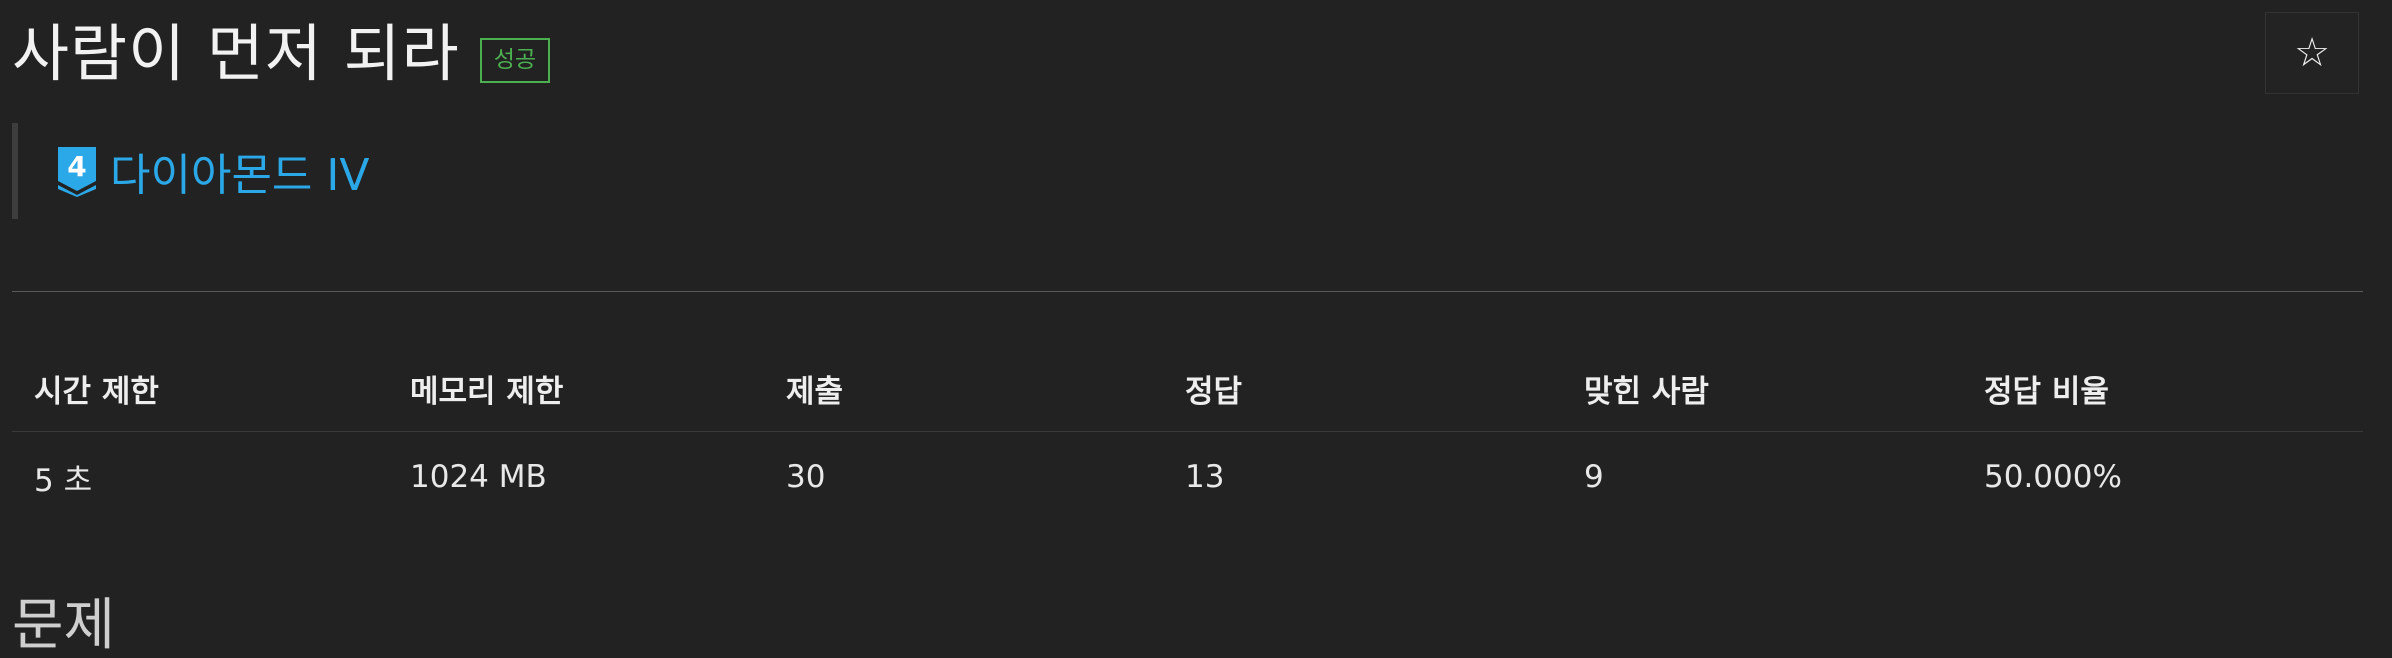 The height and width of the screenshot is (658, 2392). I want to click on value-memory-limit: 1024 MB, so click(478, 477).